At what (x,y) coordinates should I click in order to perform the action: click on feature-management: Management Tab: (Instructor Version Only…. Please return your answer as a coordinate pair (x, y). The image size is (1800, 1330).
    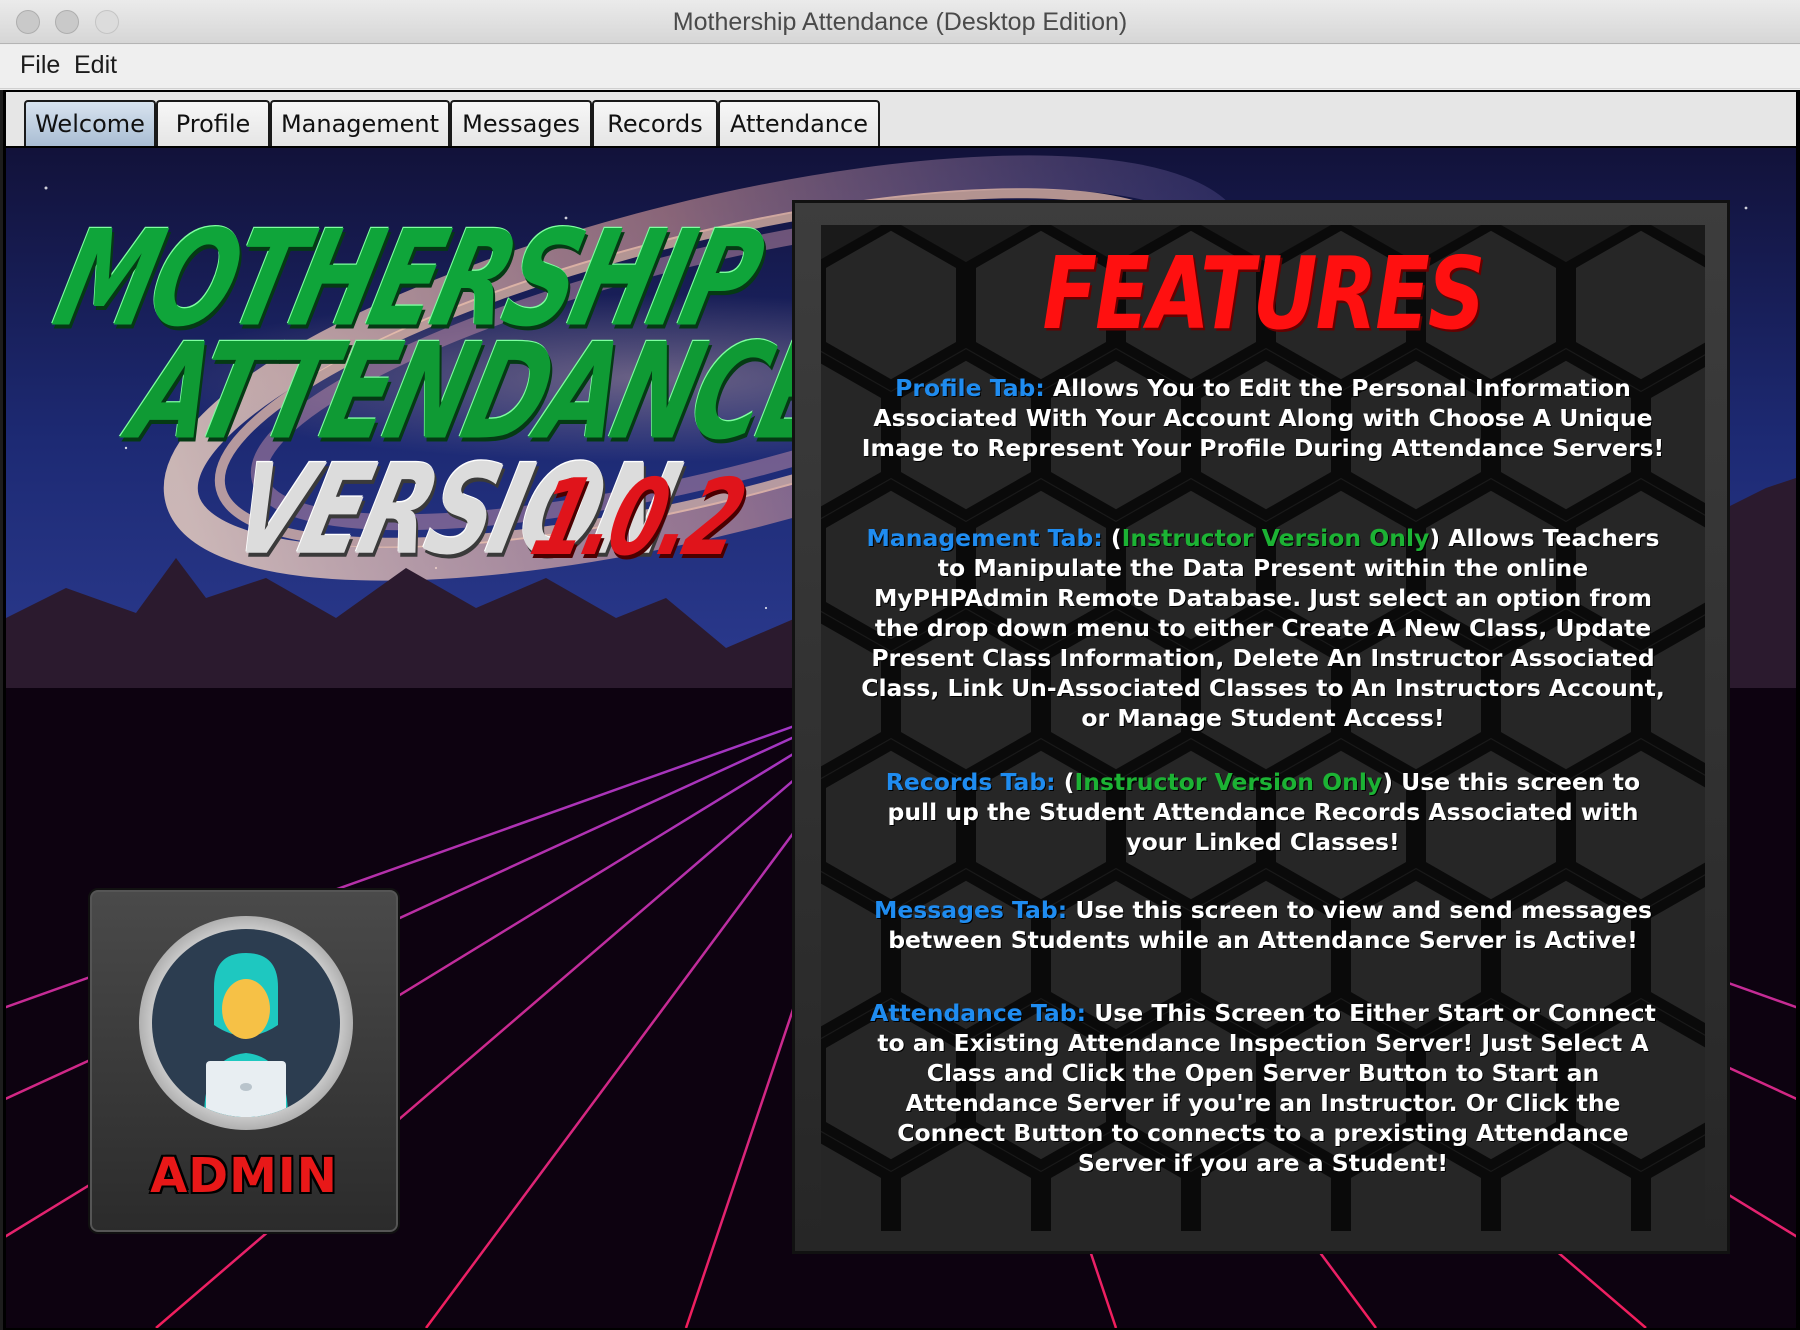
    Looking at the image, I should click on (1263, 628).